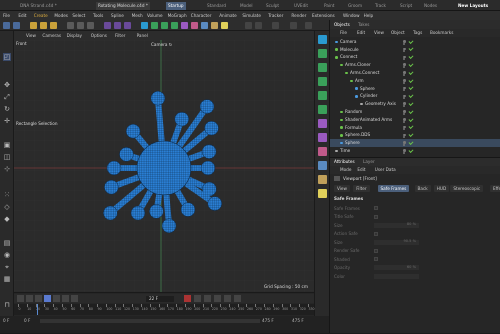 Image resolution: width=500 pixels, height=334 pixels. Describe the element at coordinates (98, 15) in the screenshot. I see `menu-tools: Tools` at that location.